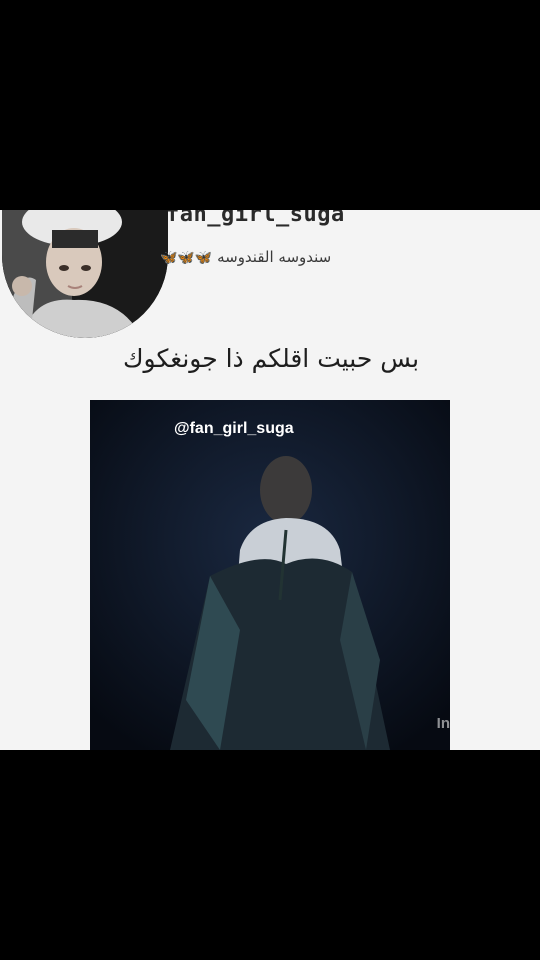 The height and width of the screenshot is (960, 540). What do you see at coordinates (271, 358) in the screenshot?
I see `post-caption: بس حبيت اقلكم ذا جونغكوك` at bounding box center [271, 358].